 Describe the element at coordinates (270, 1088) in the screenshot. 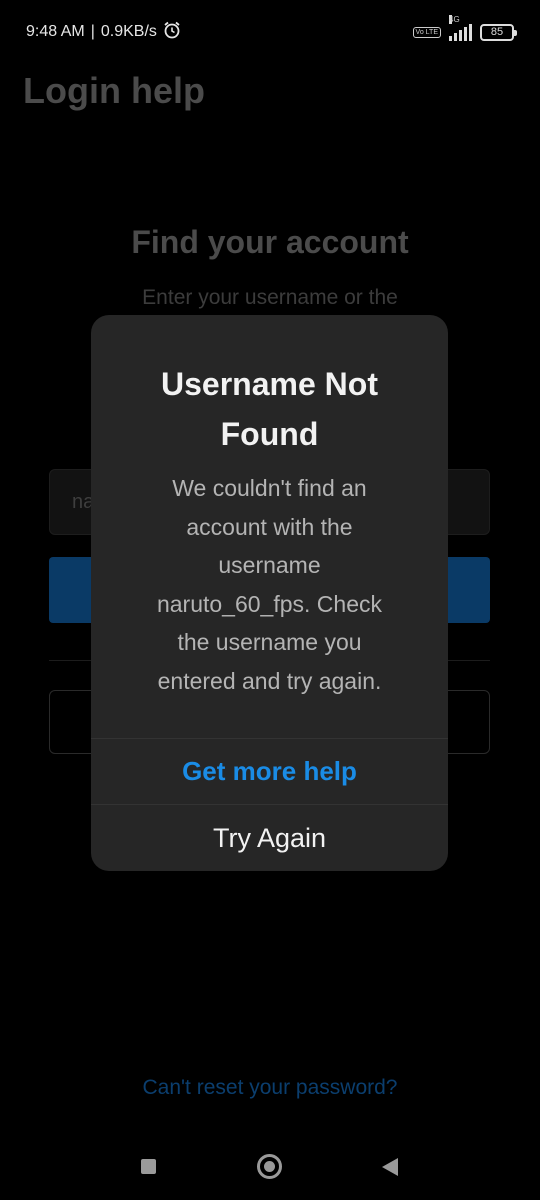

I see `cant-reset-password-link: Can't reset your password?` at that location.